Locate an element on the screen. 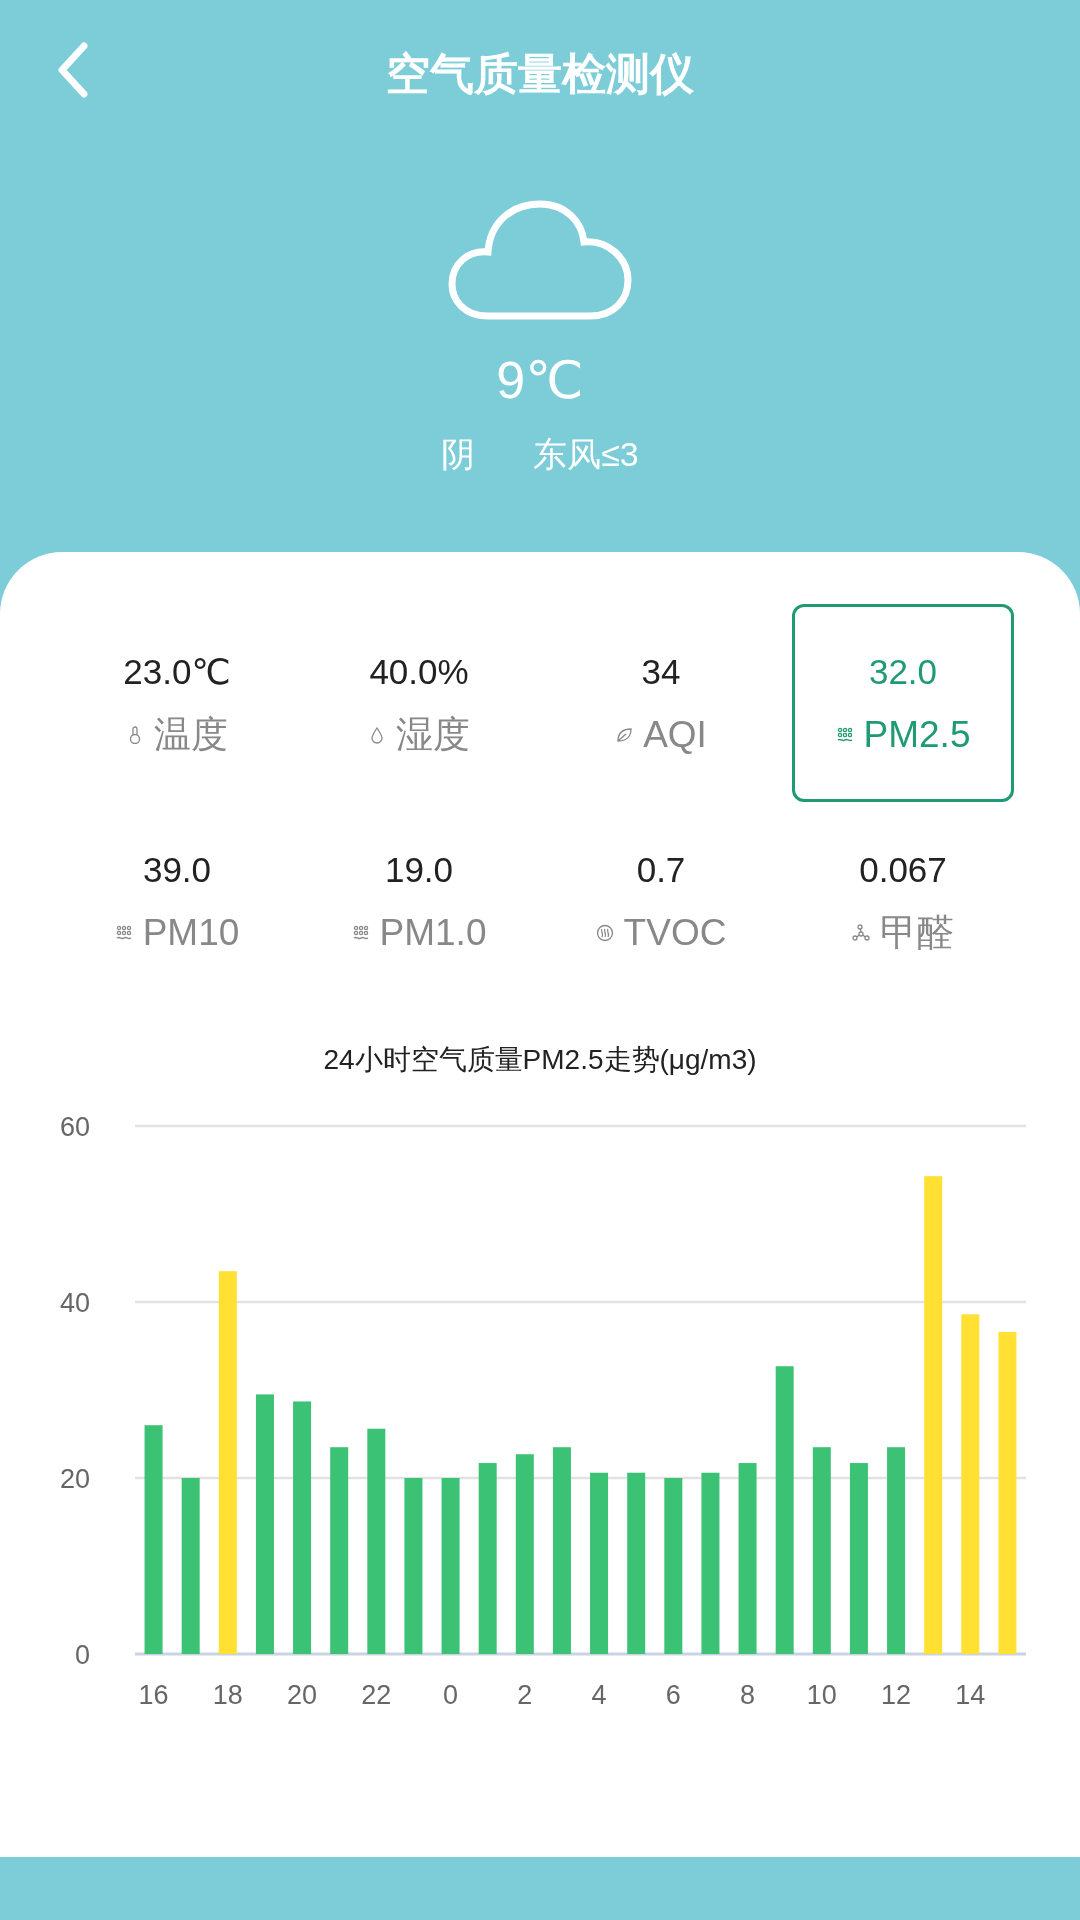 This screenshot has width=1080, height=1920. metric-value: 40.0% is located at coordinates (419, 672).